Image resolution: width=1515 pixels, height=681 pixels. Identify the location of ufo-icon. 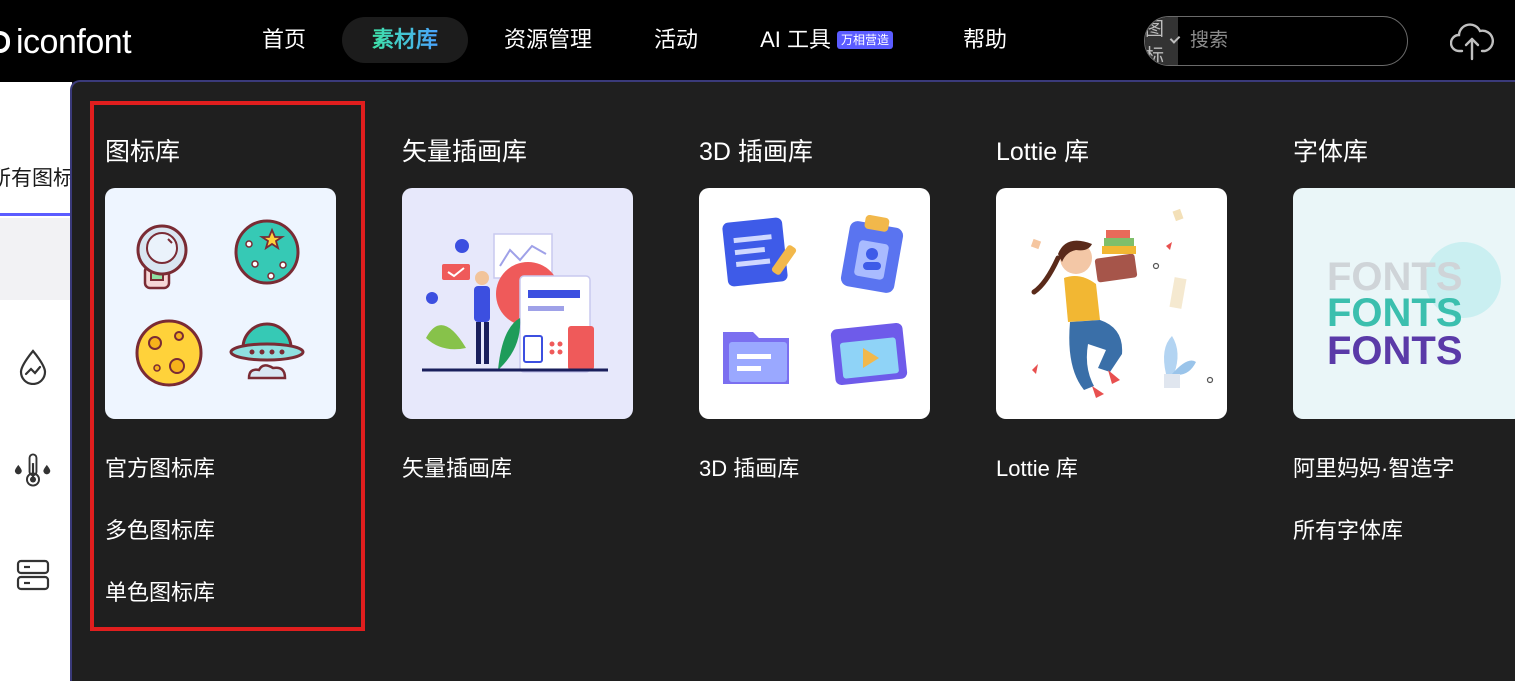
(267, 351).